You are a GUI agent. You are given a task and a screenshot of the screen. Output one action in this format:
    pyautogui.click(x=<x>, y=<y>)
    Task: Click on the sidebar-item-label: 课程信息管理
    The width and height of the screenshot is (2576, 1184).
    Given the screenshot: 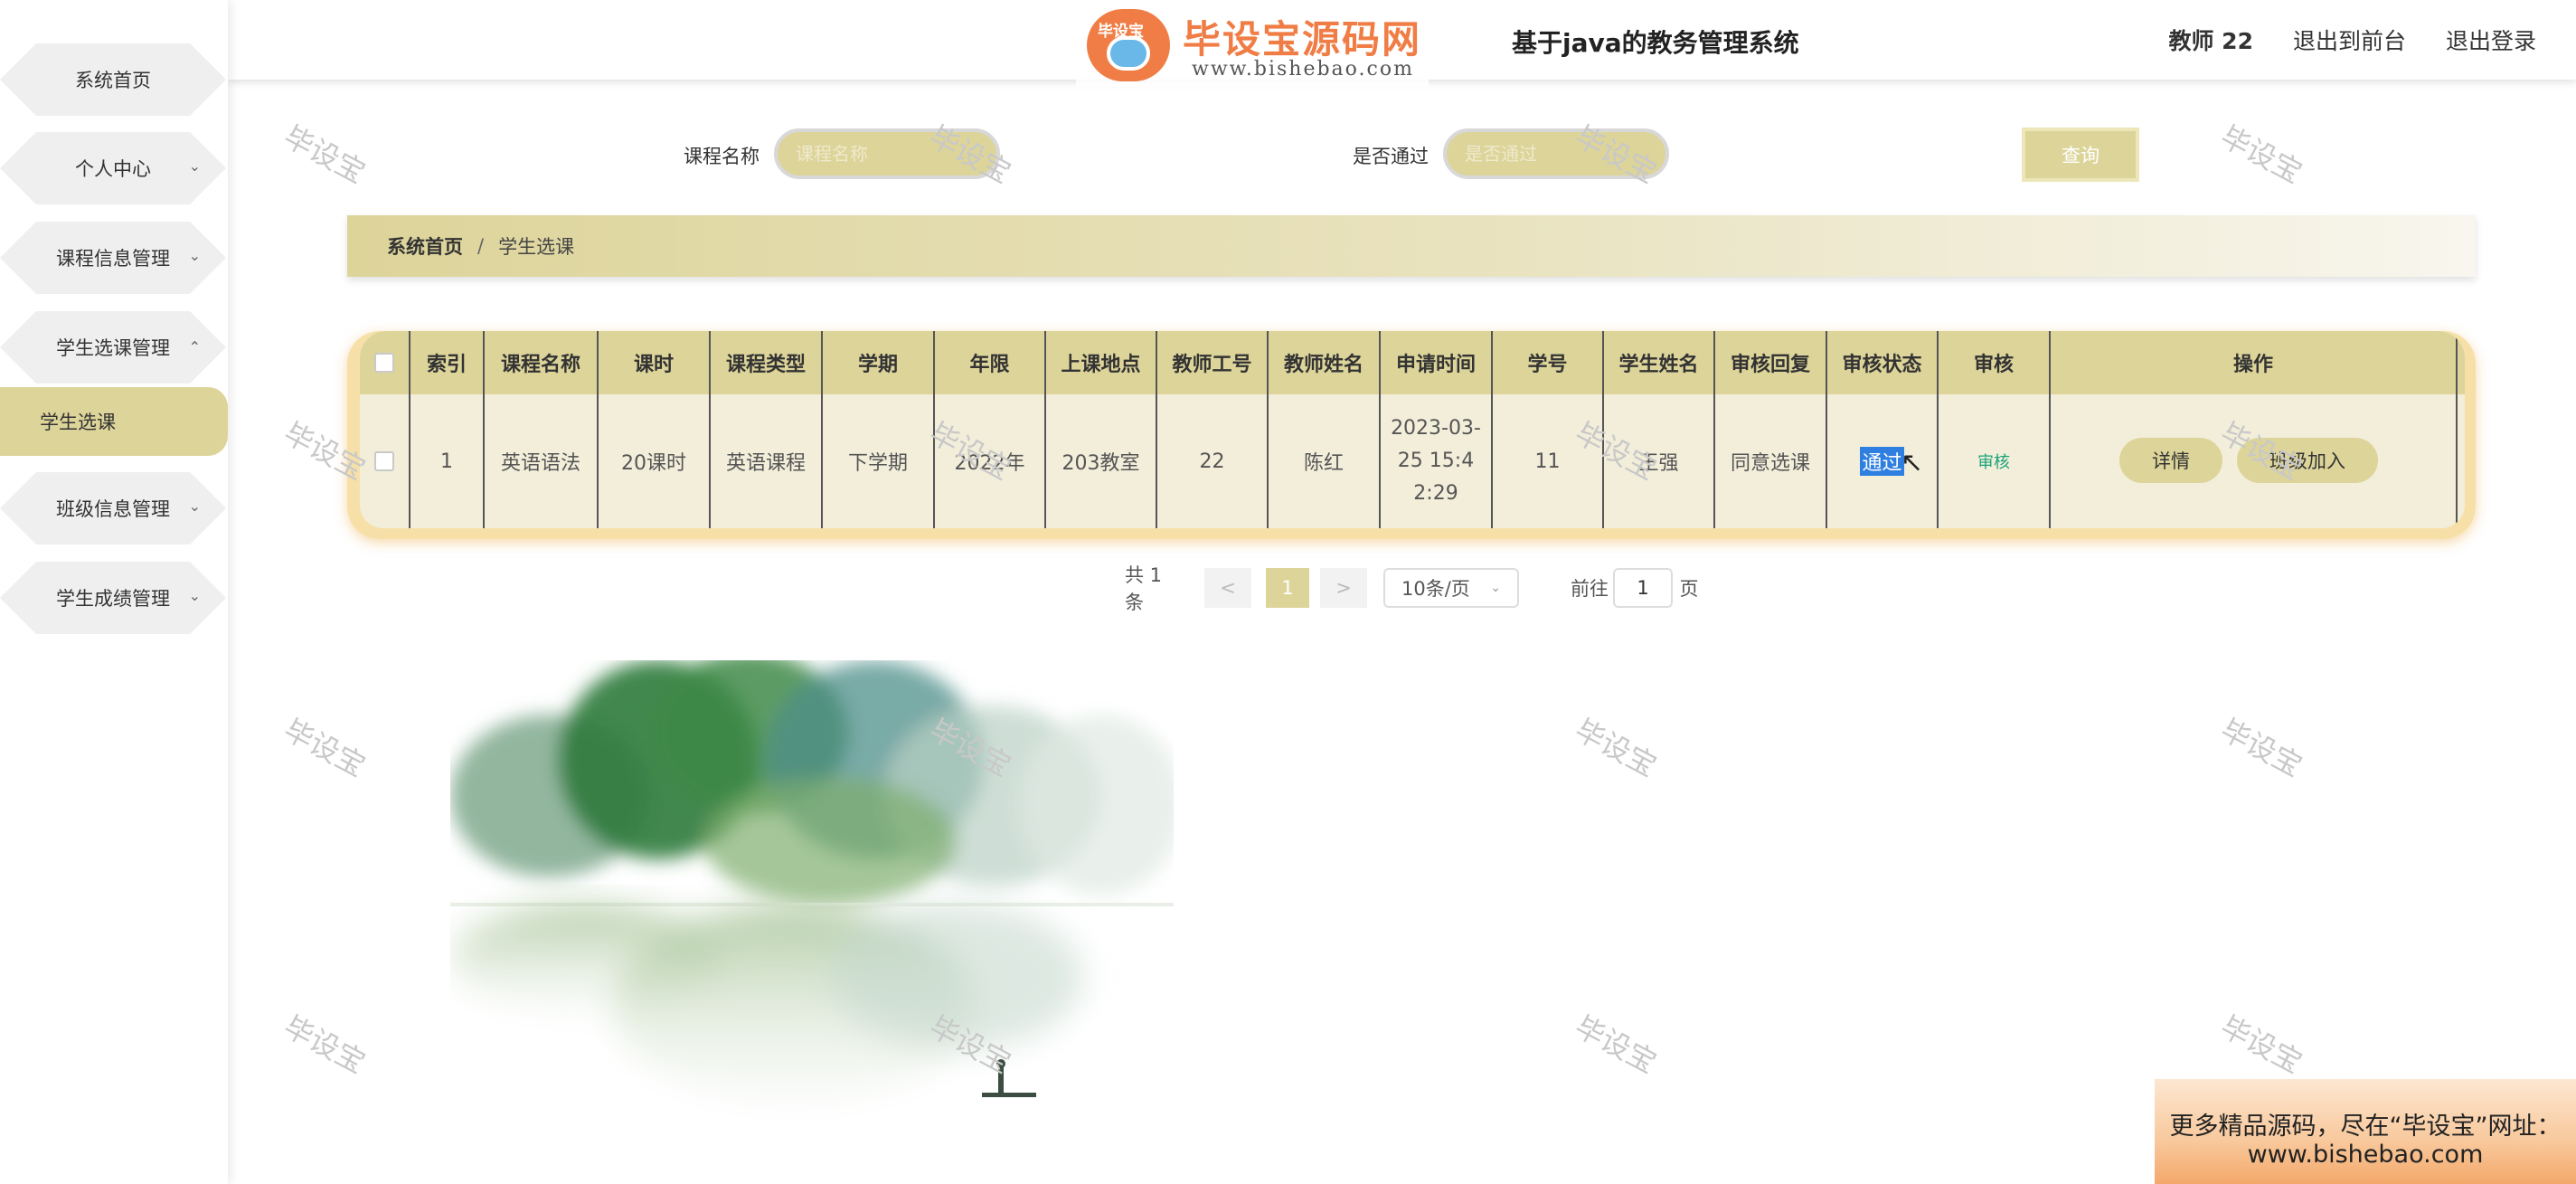 What is the action you would take?
    pyautogui.click(x=113, y=259)
    